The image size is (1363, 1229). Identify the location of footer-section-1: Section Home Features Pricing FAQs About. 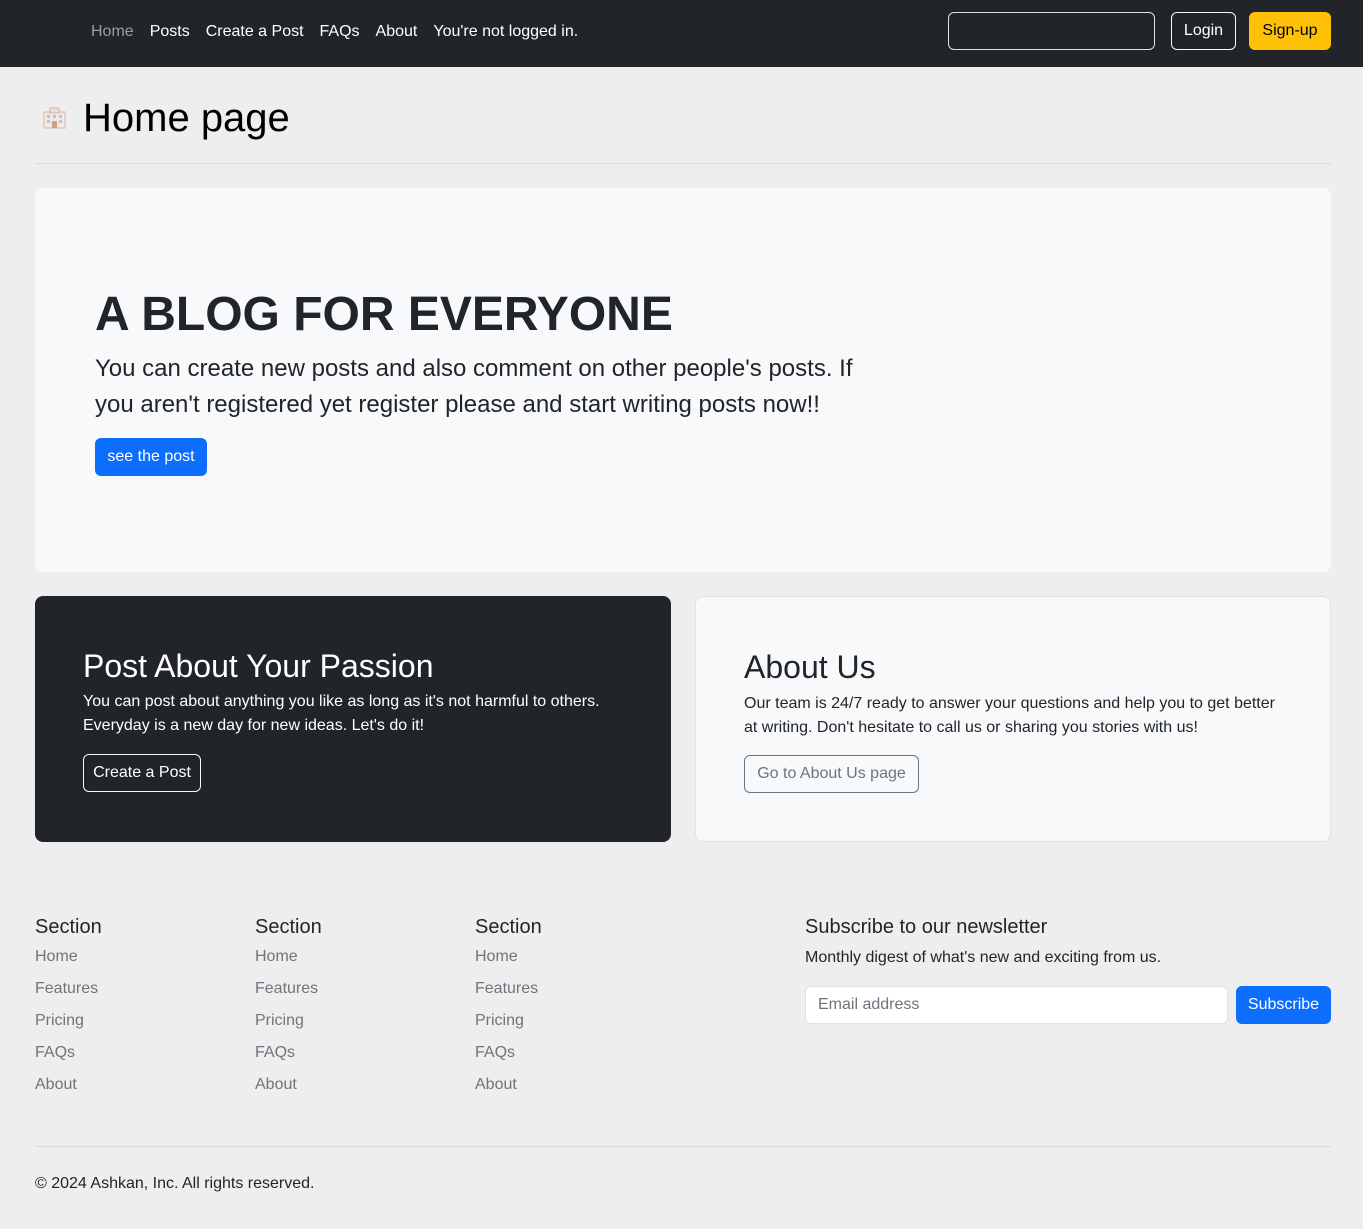
(135, 1009).